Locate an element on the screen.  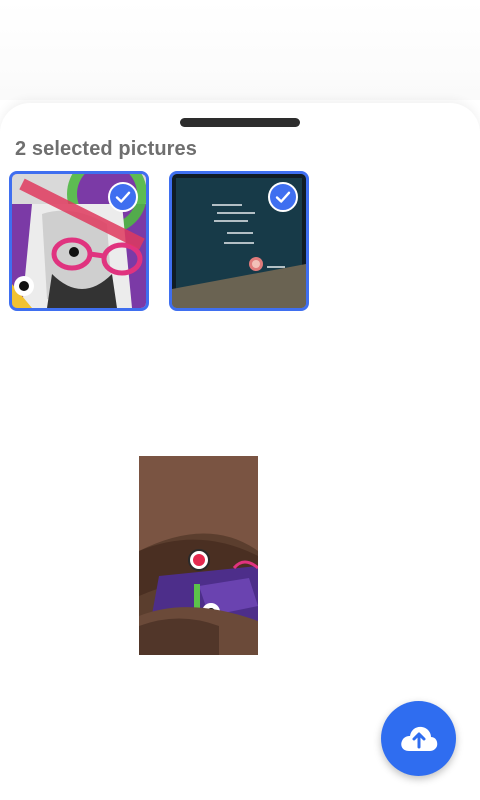
record-indicator-icon is located at coordinates (199, 560).